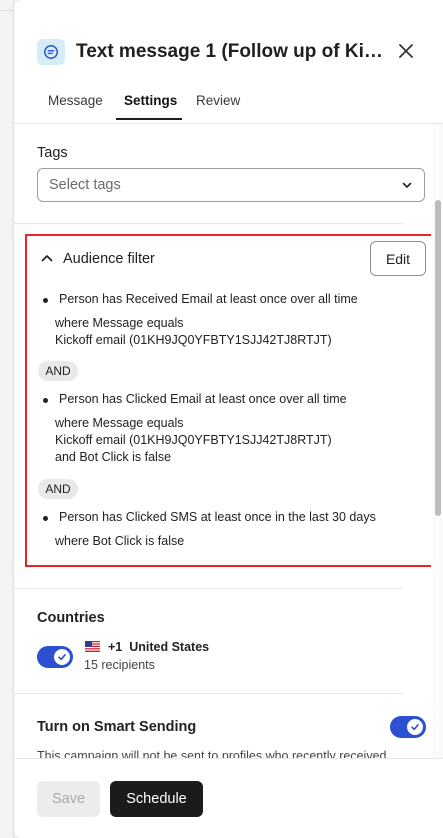  I want to click on tab-message: Message, so click(78, 105).